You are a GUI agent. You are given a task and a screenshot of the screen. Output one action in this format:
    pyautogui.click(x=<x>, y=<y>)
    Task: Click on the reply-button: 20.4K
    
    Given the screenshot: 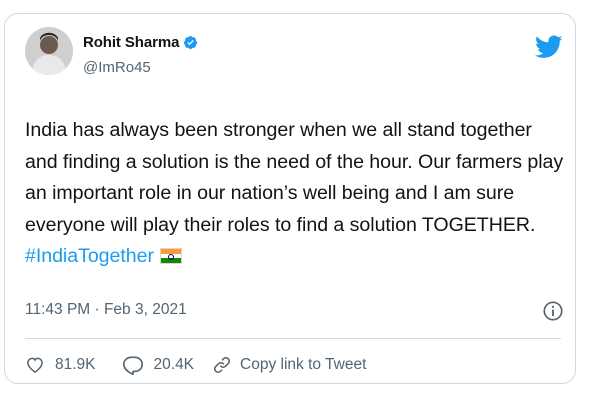 What is the action you would take?
    pyautogui.click(x=158, y=365)
    